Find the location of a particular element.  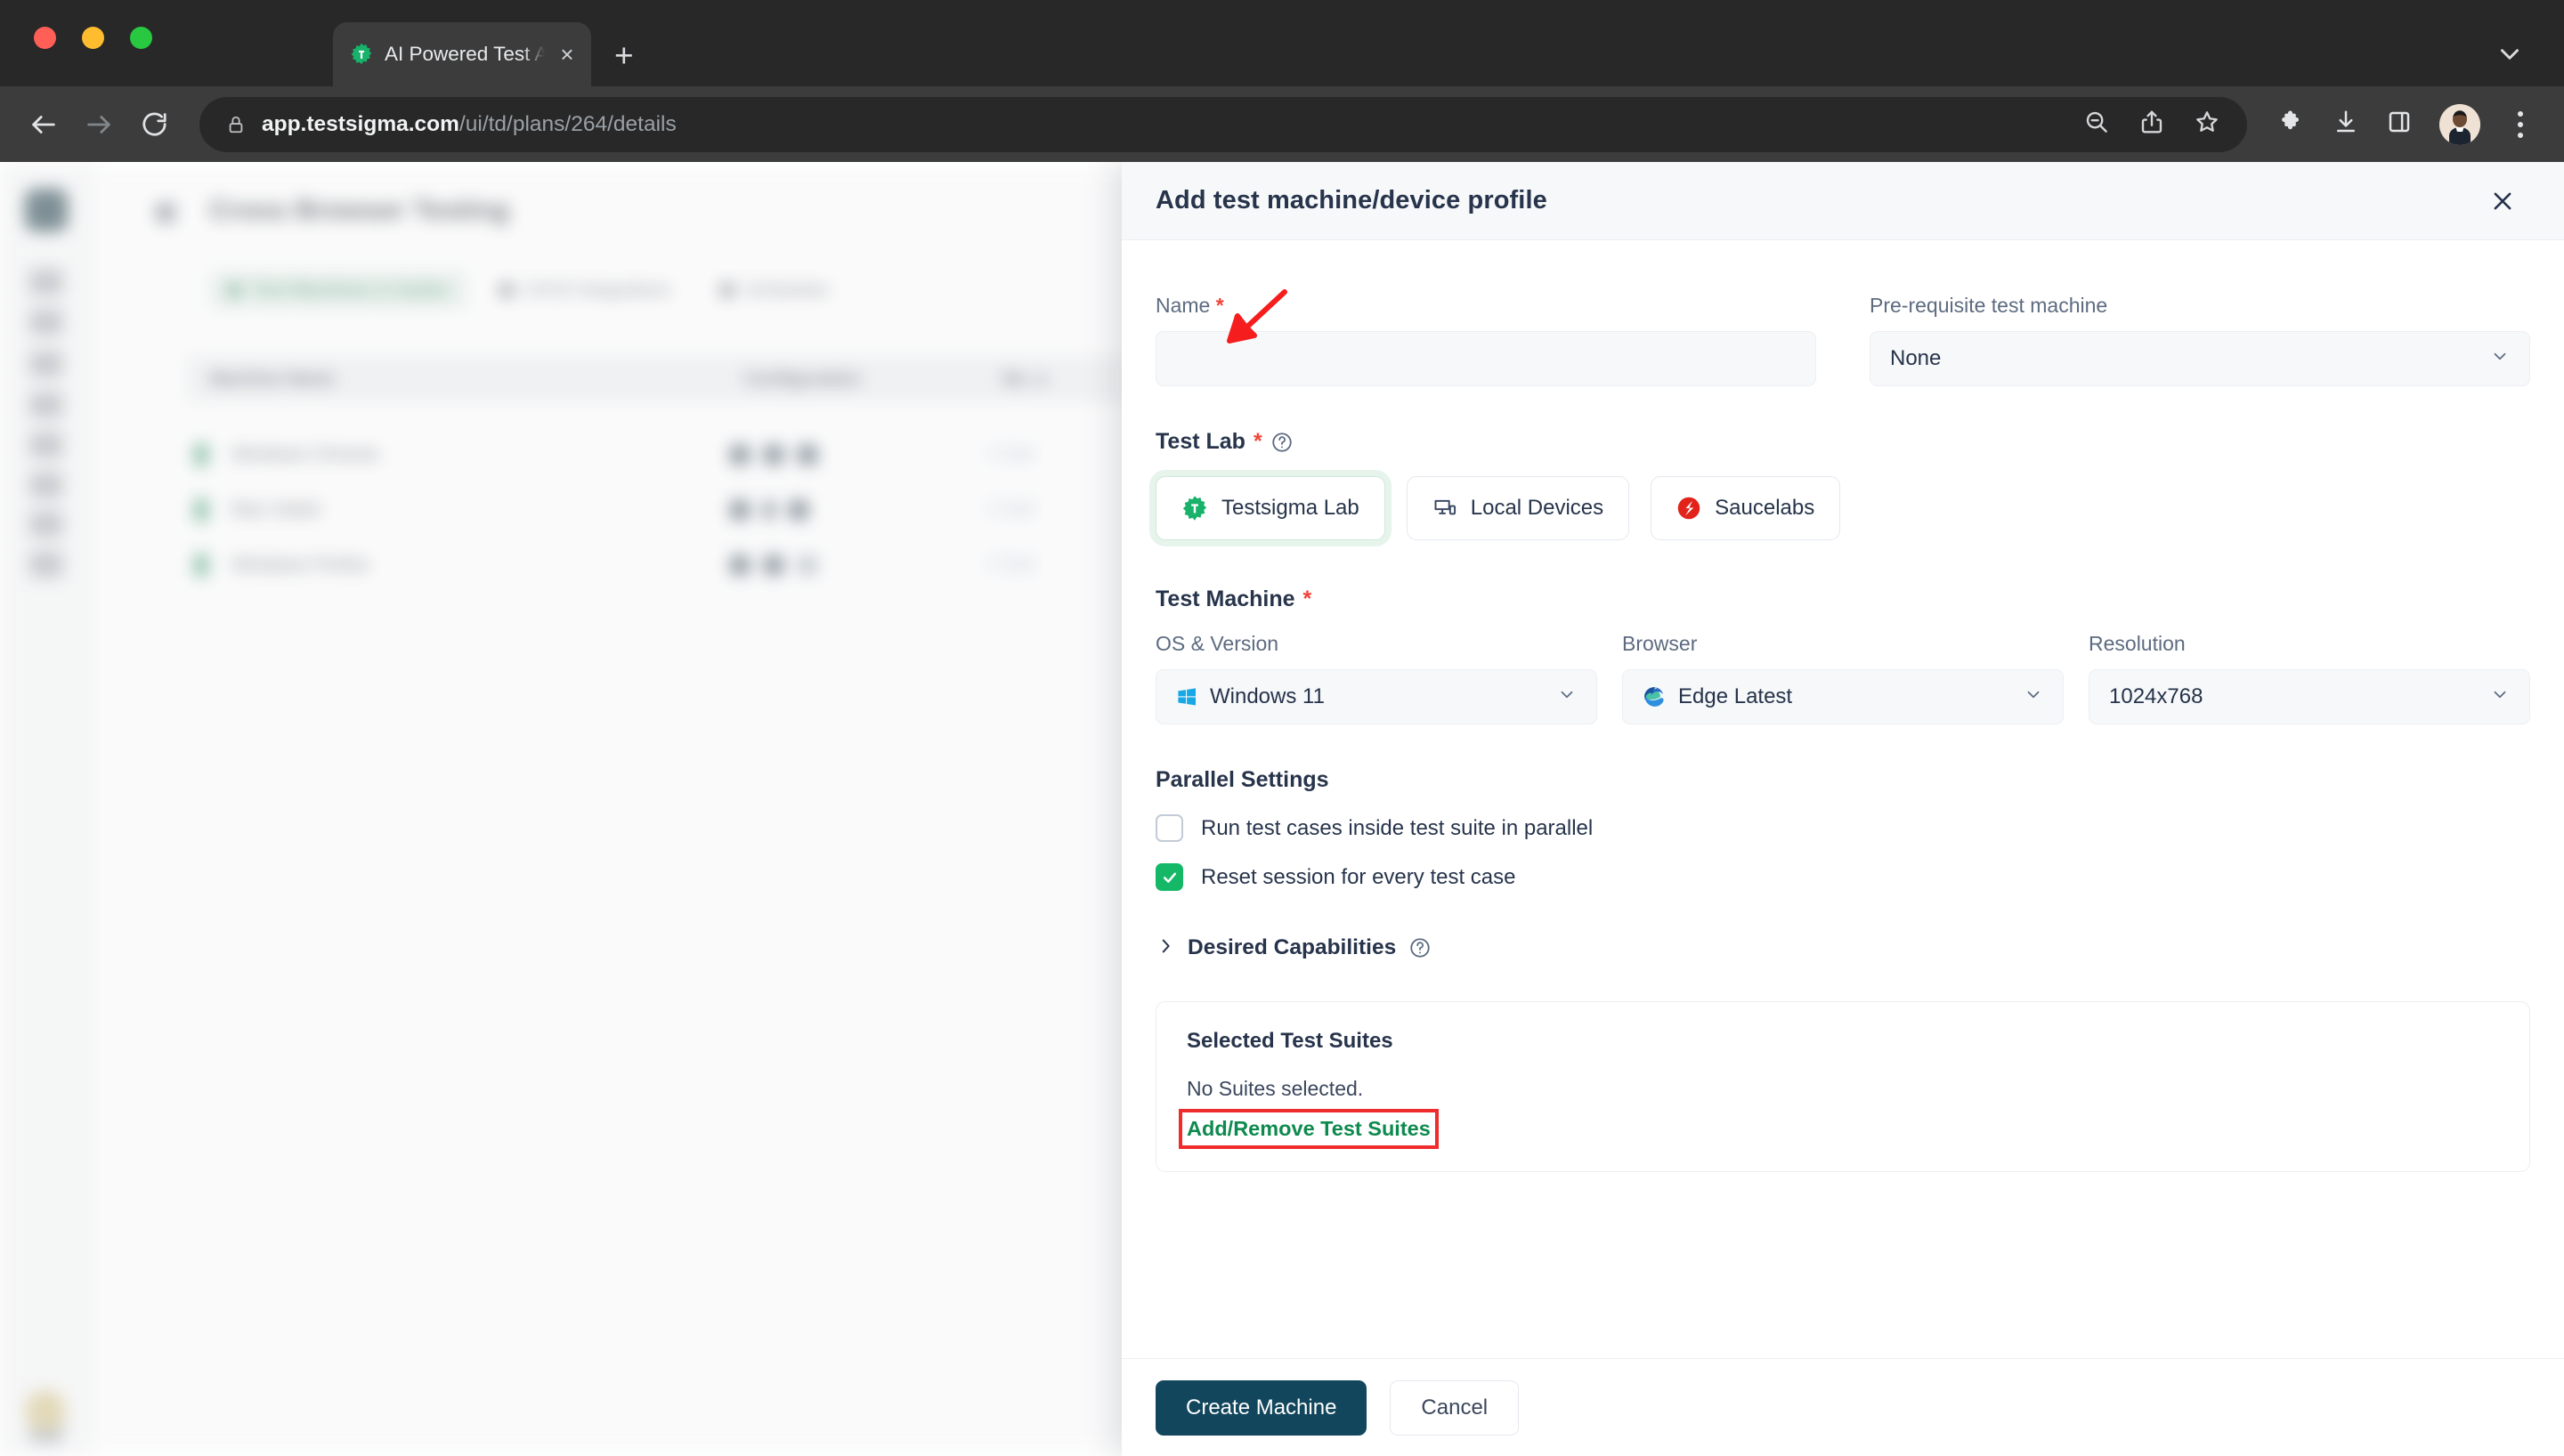

prerequisite-label: Pre-requisite test machine is located at coordinates (1989, 305).